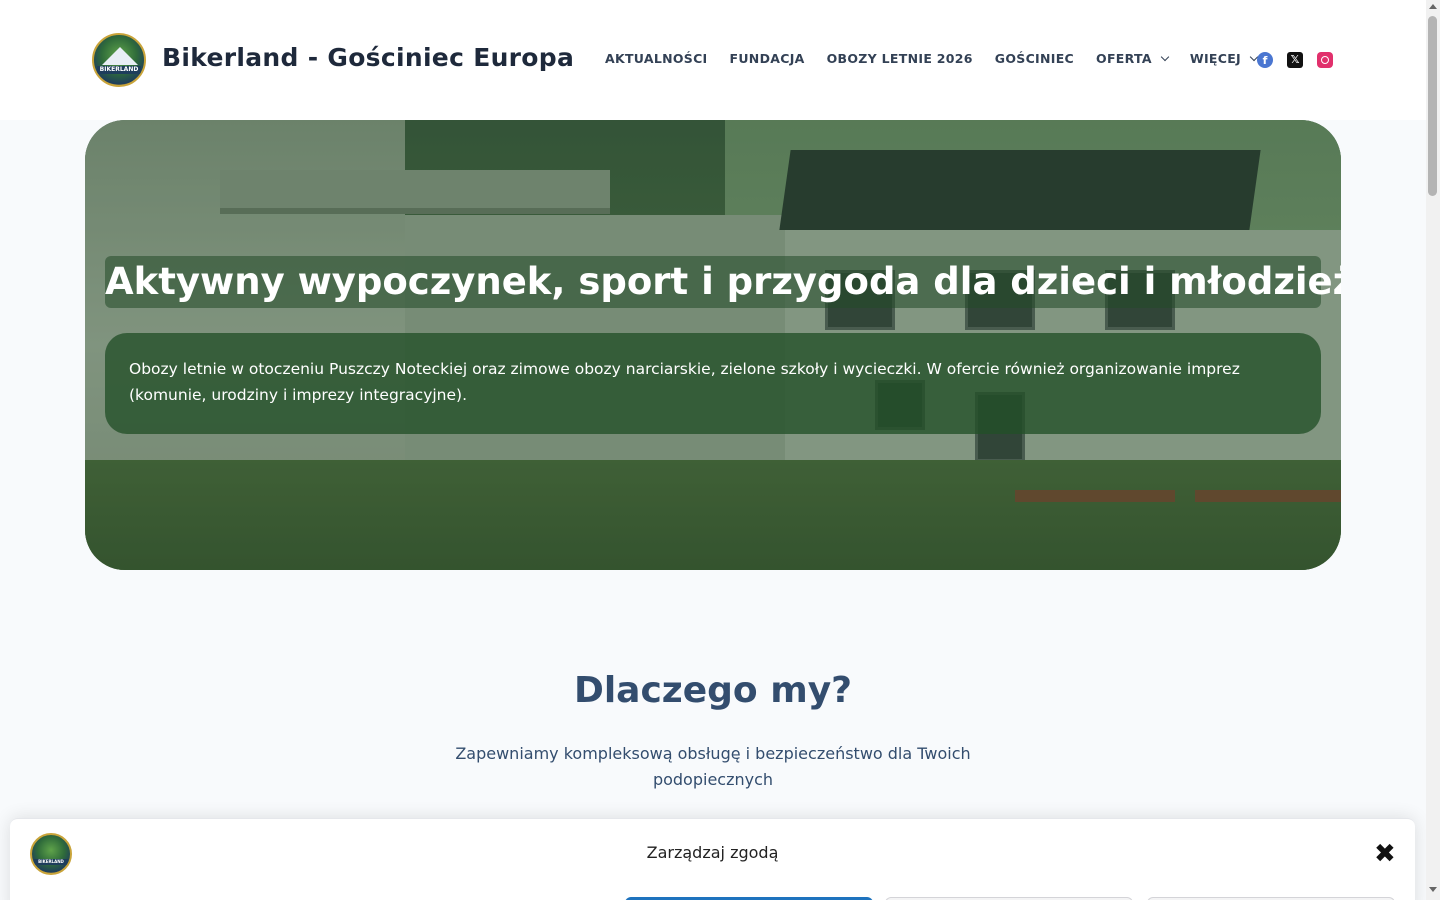  I want to click on nav-item-oferta: OFERTA, so click(1133, 58).